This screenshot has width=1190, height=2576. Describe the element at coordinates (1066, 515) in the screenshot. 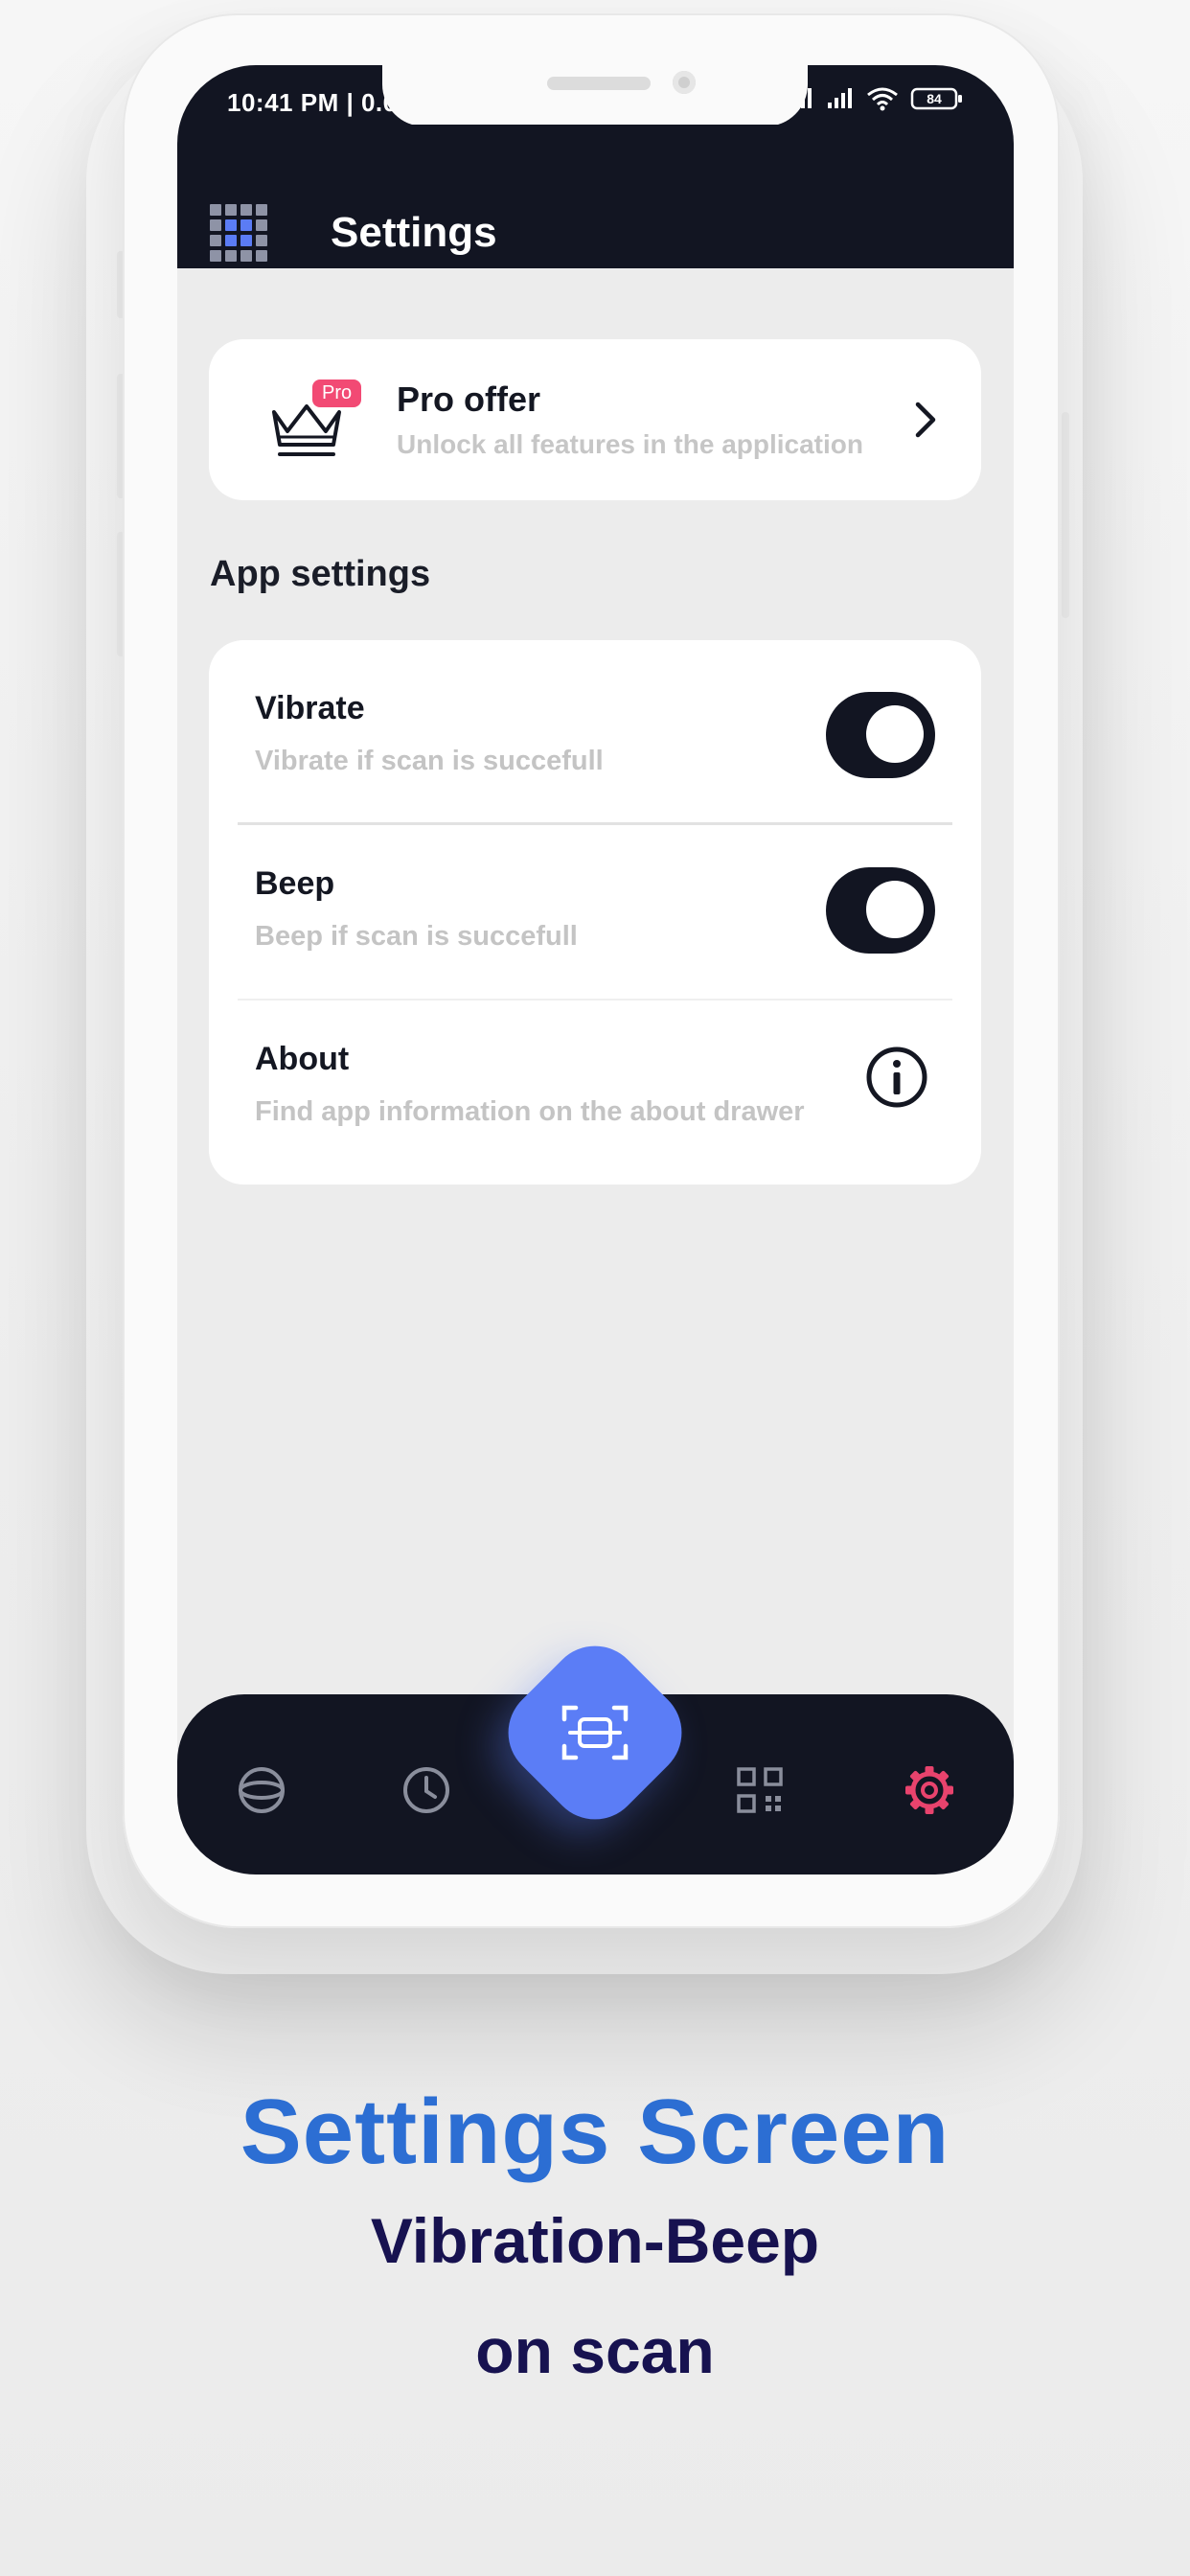

I see `power-button` at that location.